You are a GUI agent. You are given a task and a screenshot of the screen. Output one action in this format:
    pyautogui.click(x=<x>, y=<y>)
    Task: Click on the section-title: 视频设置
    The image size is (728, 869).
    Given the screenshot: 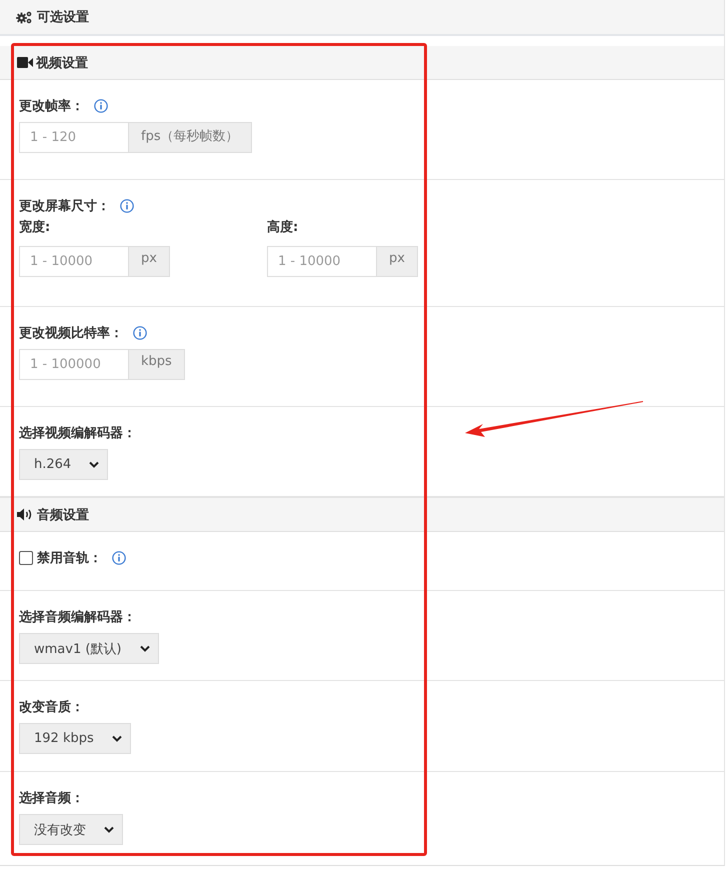 What is the action you would take?
    pyautogui.click(x=62, y=63)
    